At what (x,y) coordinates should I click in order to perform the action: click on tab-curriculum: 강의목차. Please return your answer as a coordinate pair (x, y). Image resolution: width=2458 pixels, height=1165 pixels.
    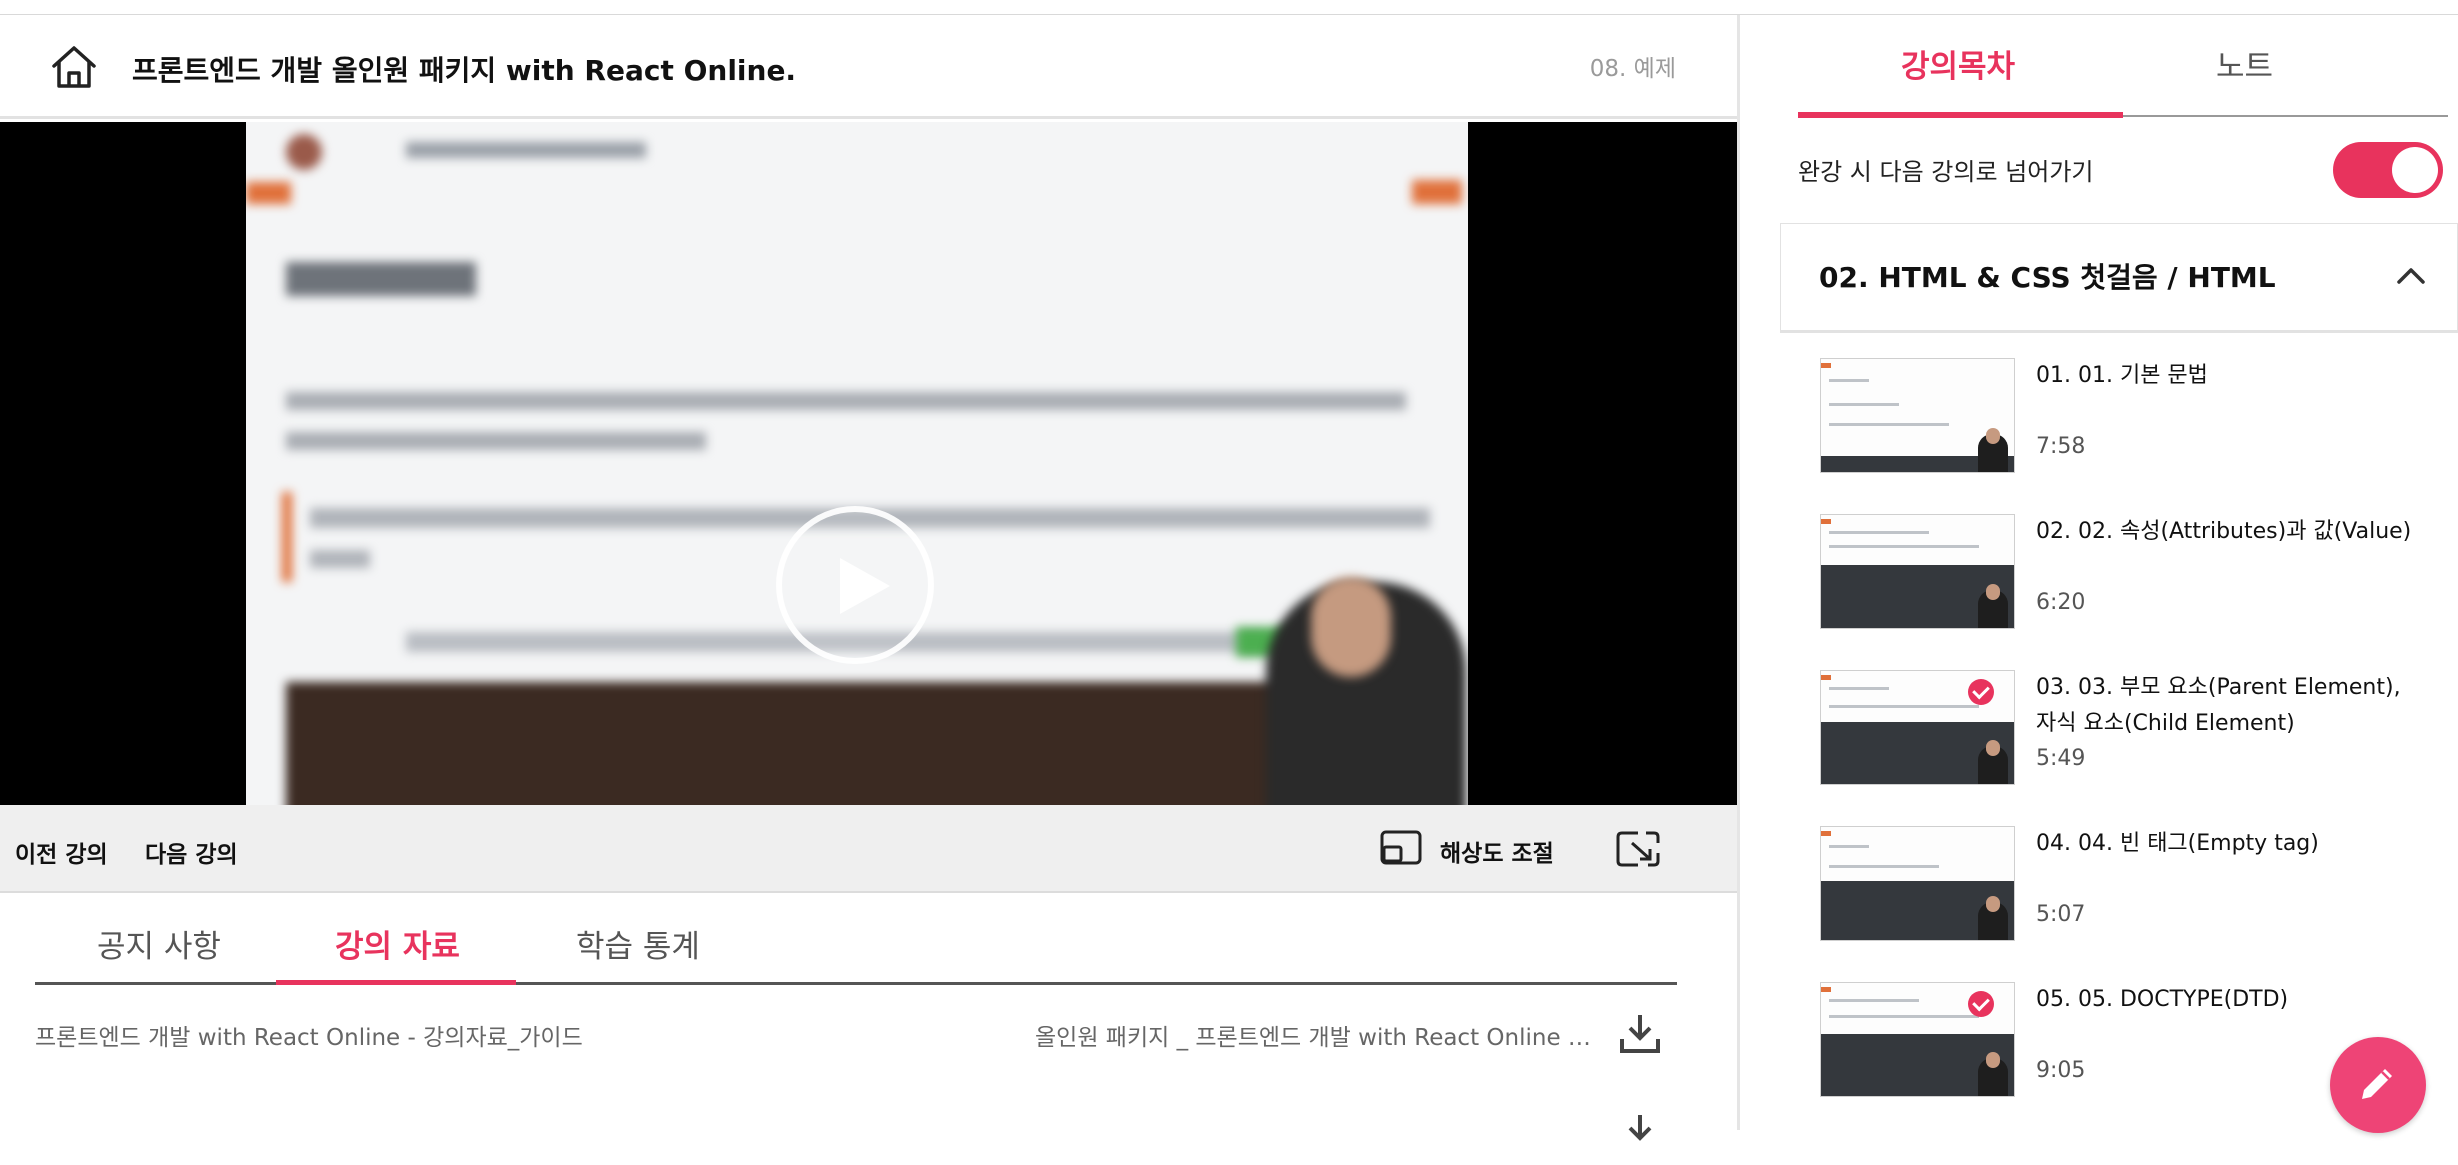
    Looking at the image, I should click on (1958, 63).